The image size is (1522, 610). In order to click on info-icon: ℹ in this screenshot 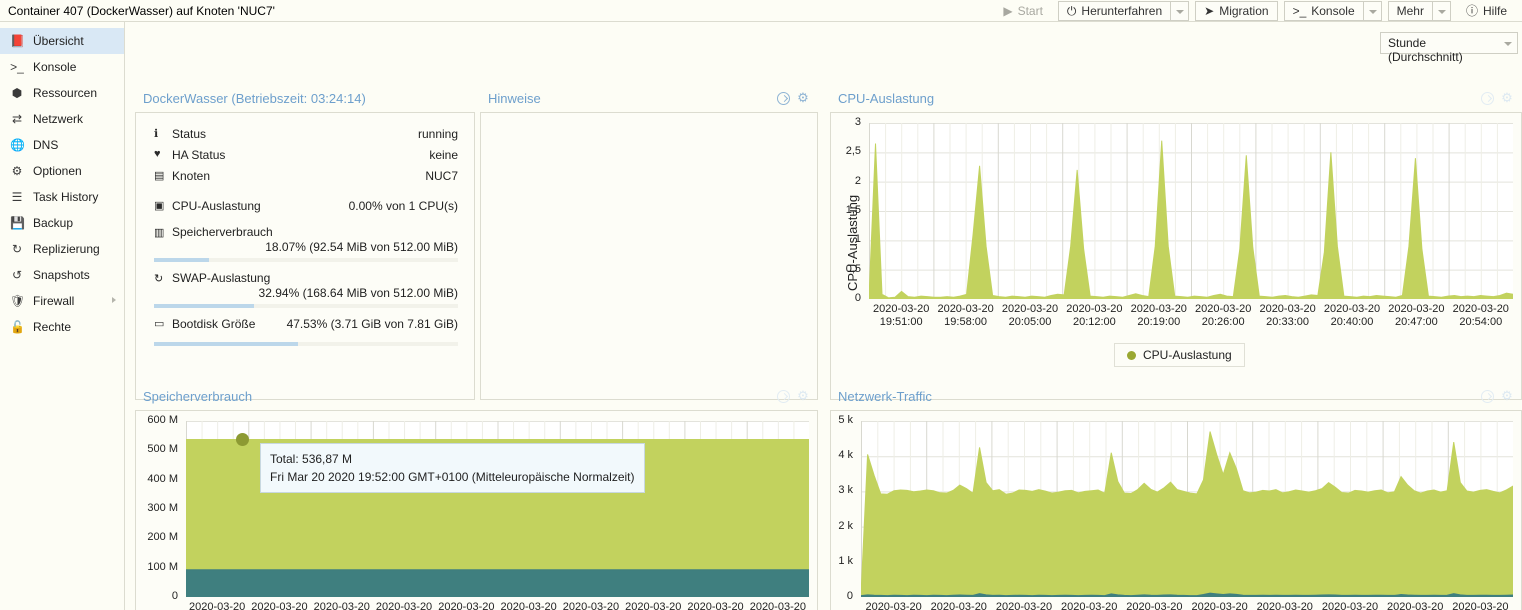, I will do `click(156, 134)`.